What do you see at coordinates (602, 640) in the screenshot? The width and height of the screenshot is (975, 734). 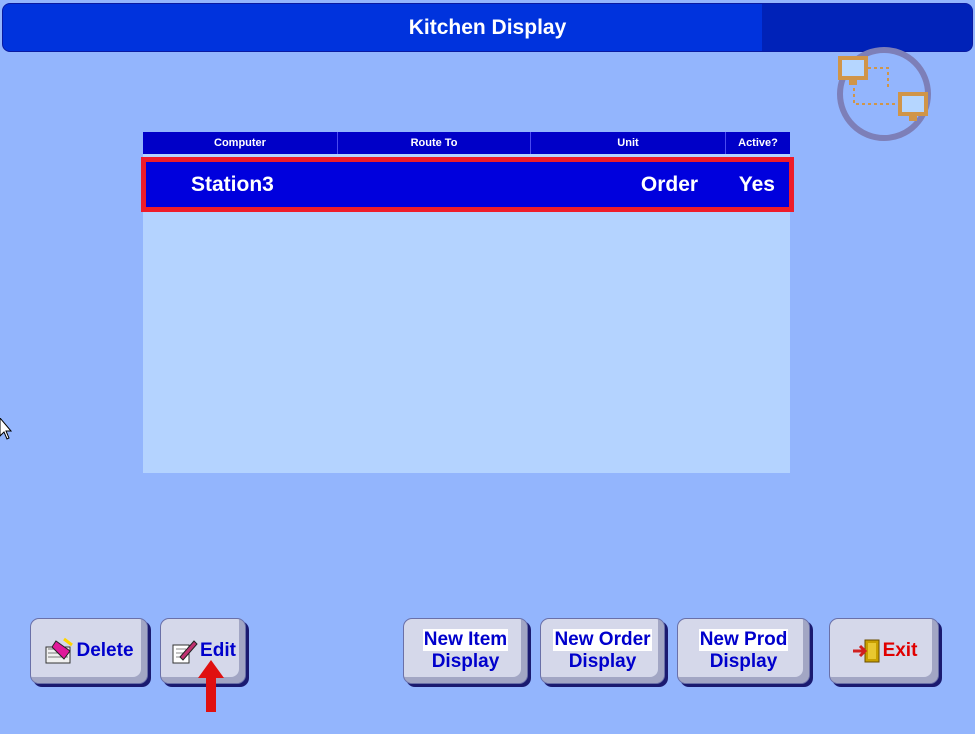 I see `new-order-label-line1: New Order` at bounding box center [602, 640].